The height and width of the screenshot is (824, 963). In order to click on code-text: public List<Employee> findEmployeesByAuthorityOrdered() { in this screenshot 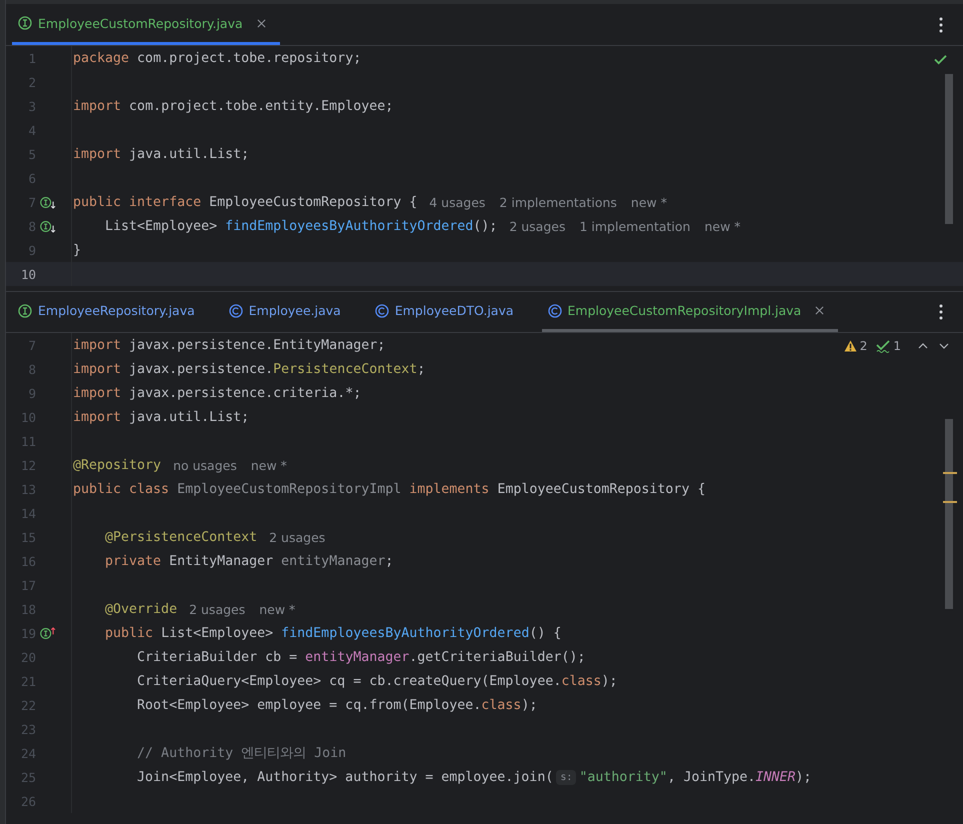, I will do `click(333, 633)`.